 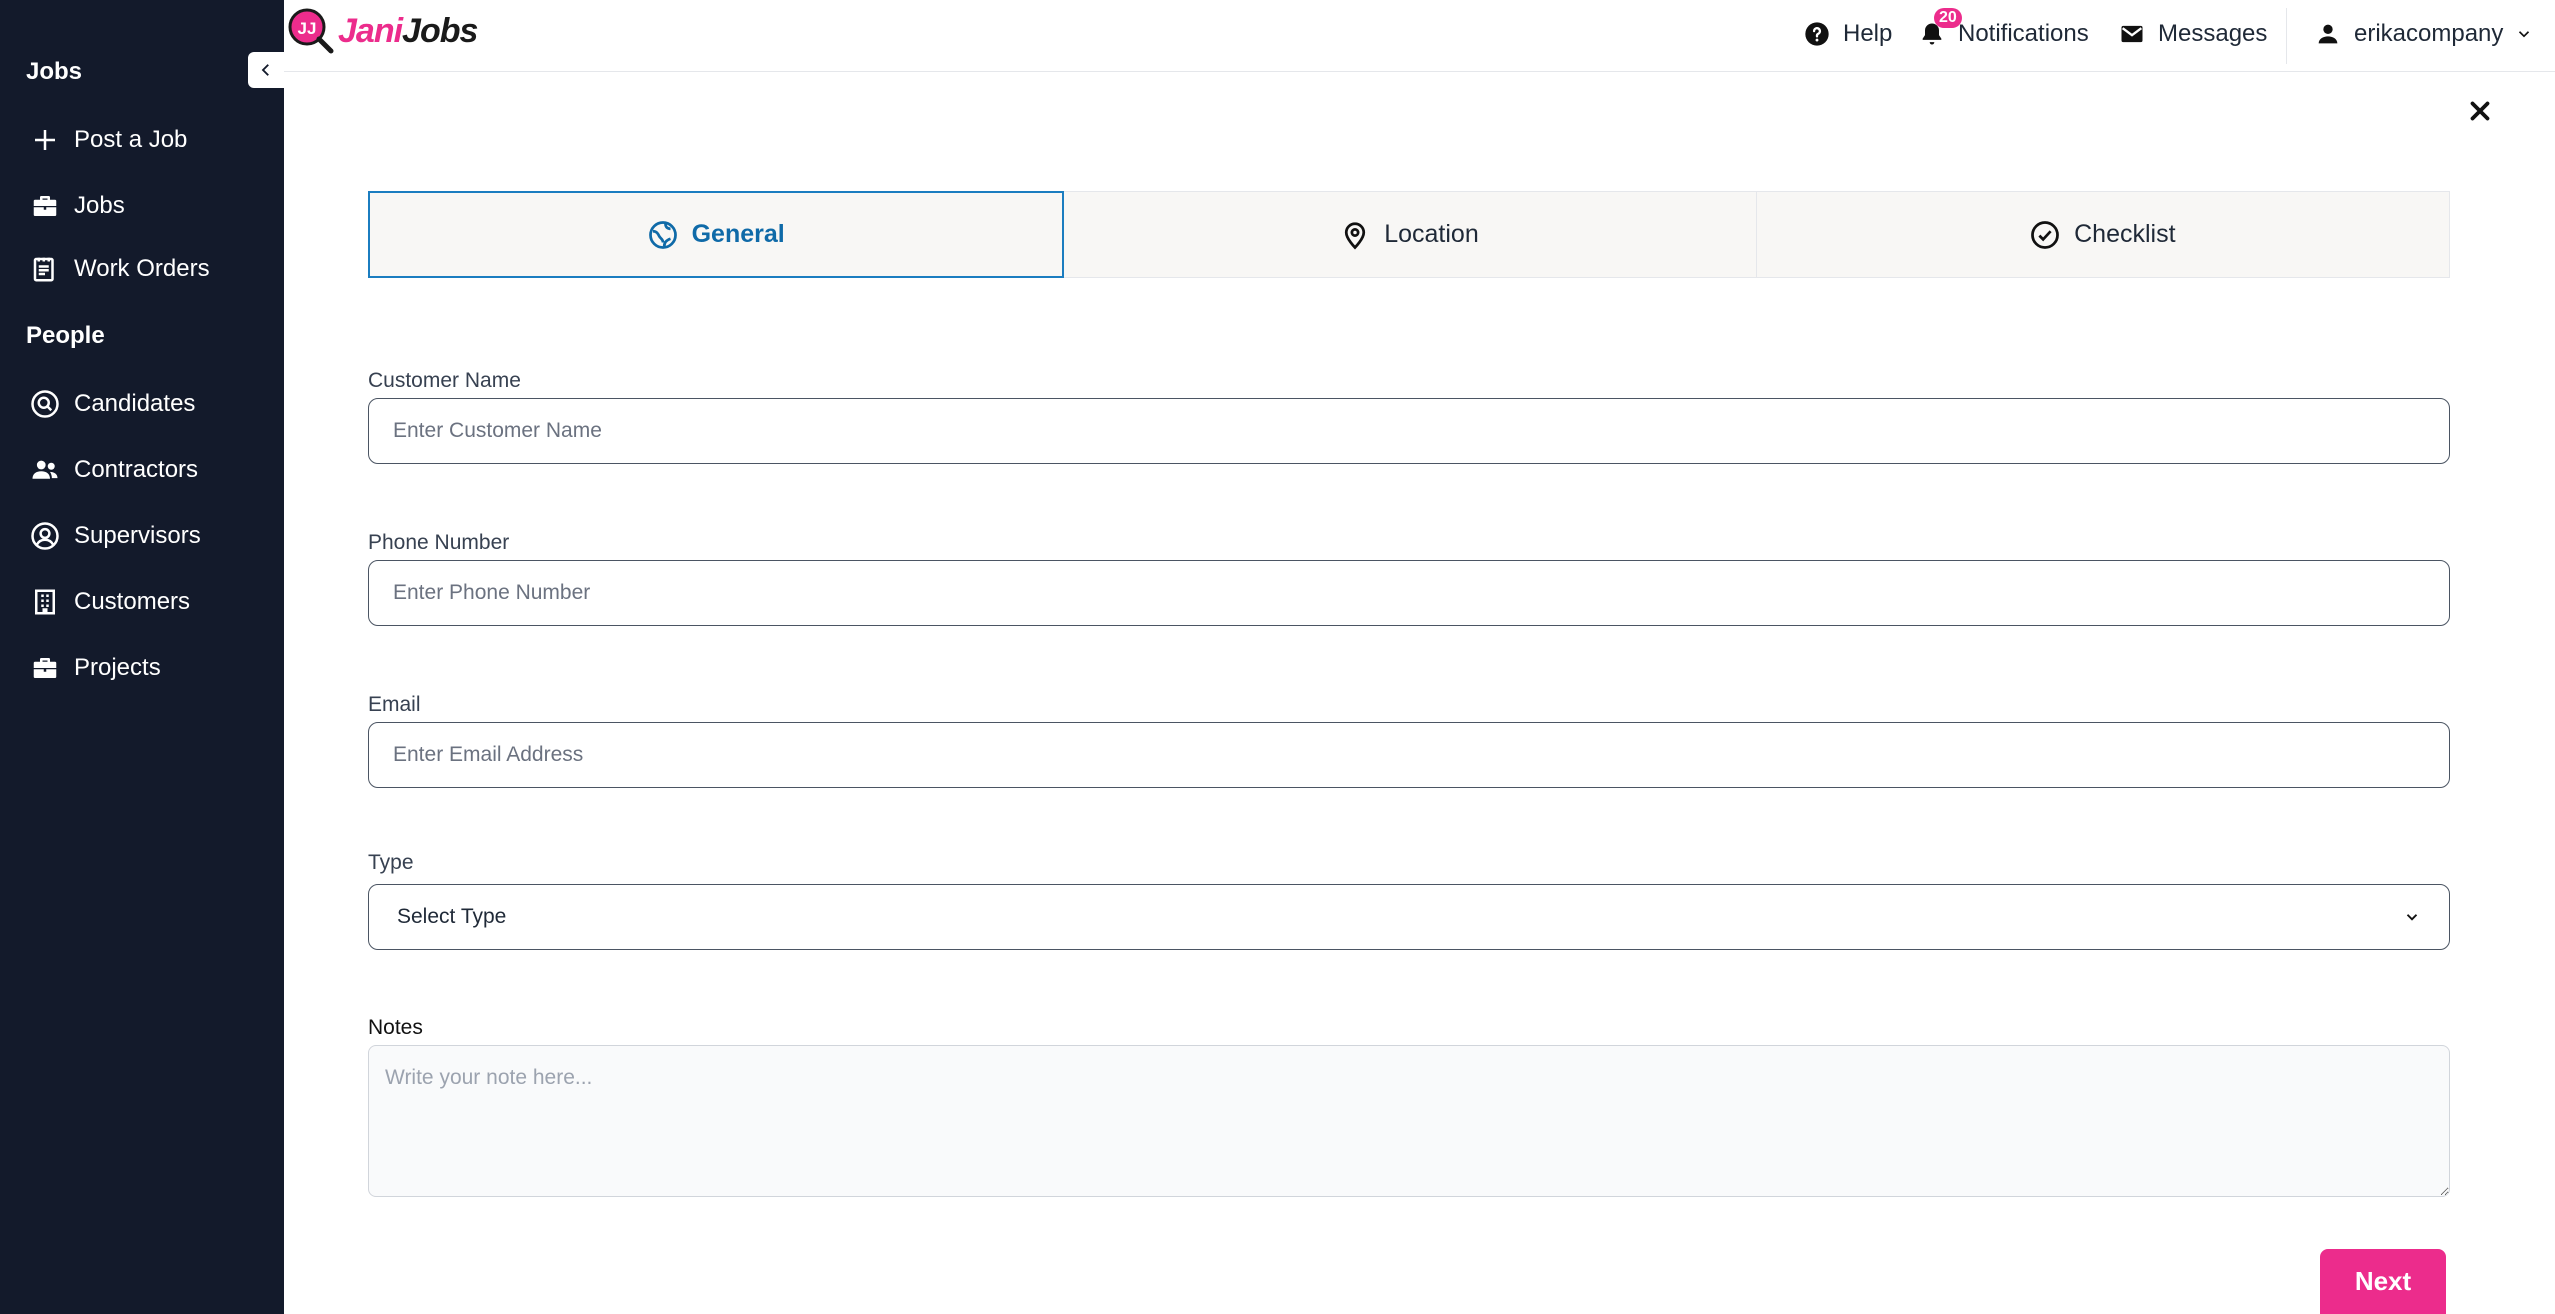 What do you see at coordinates (444, 380) in the screenshot?
I see `customer-name-label: Customer Name` at bounding box center [444, 380].